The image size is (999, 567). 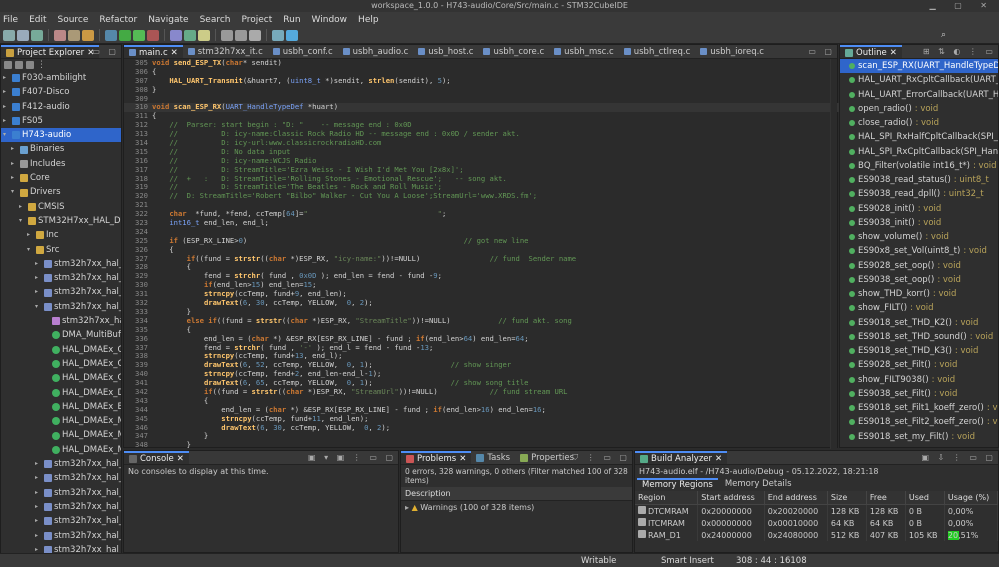 What do you see at coordinates (513, 51) in the screenshot?
I see `editor-tab: usbh_core.c` at bounding box center [513, 51].